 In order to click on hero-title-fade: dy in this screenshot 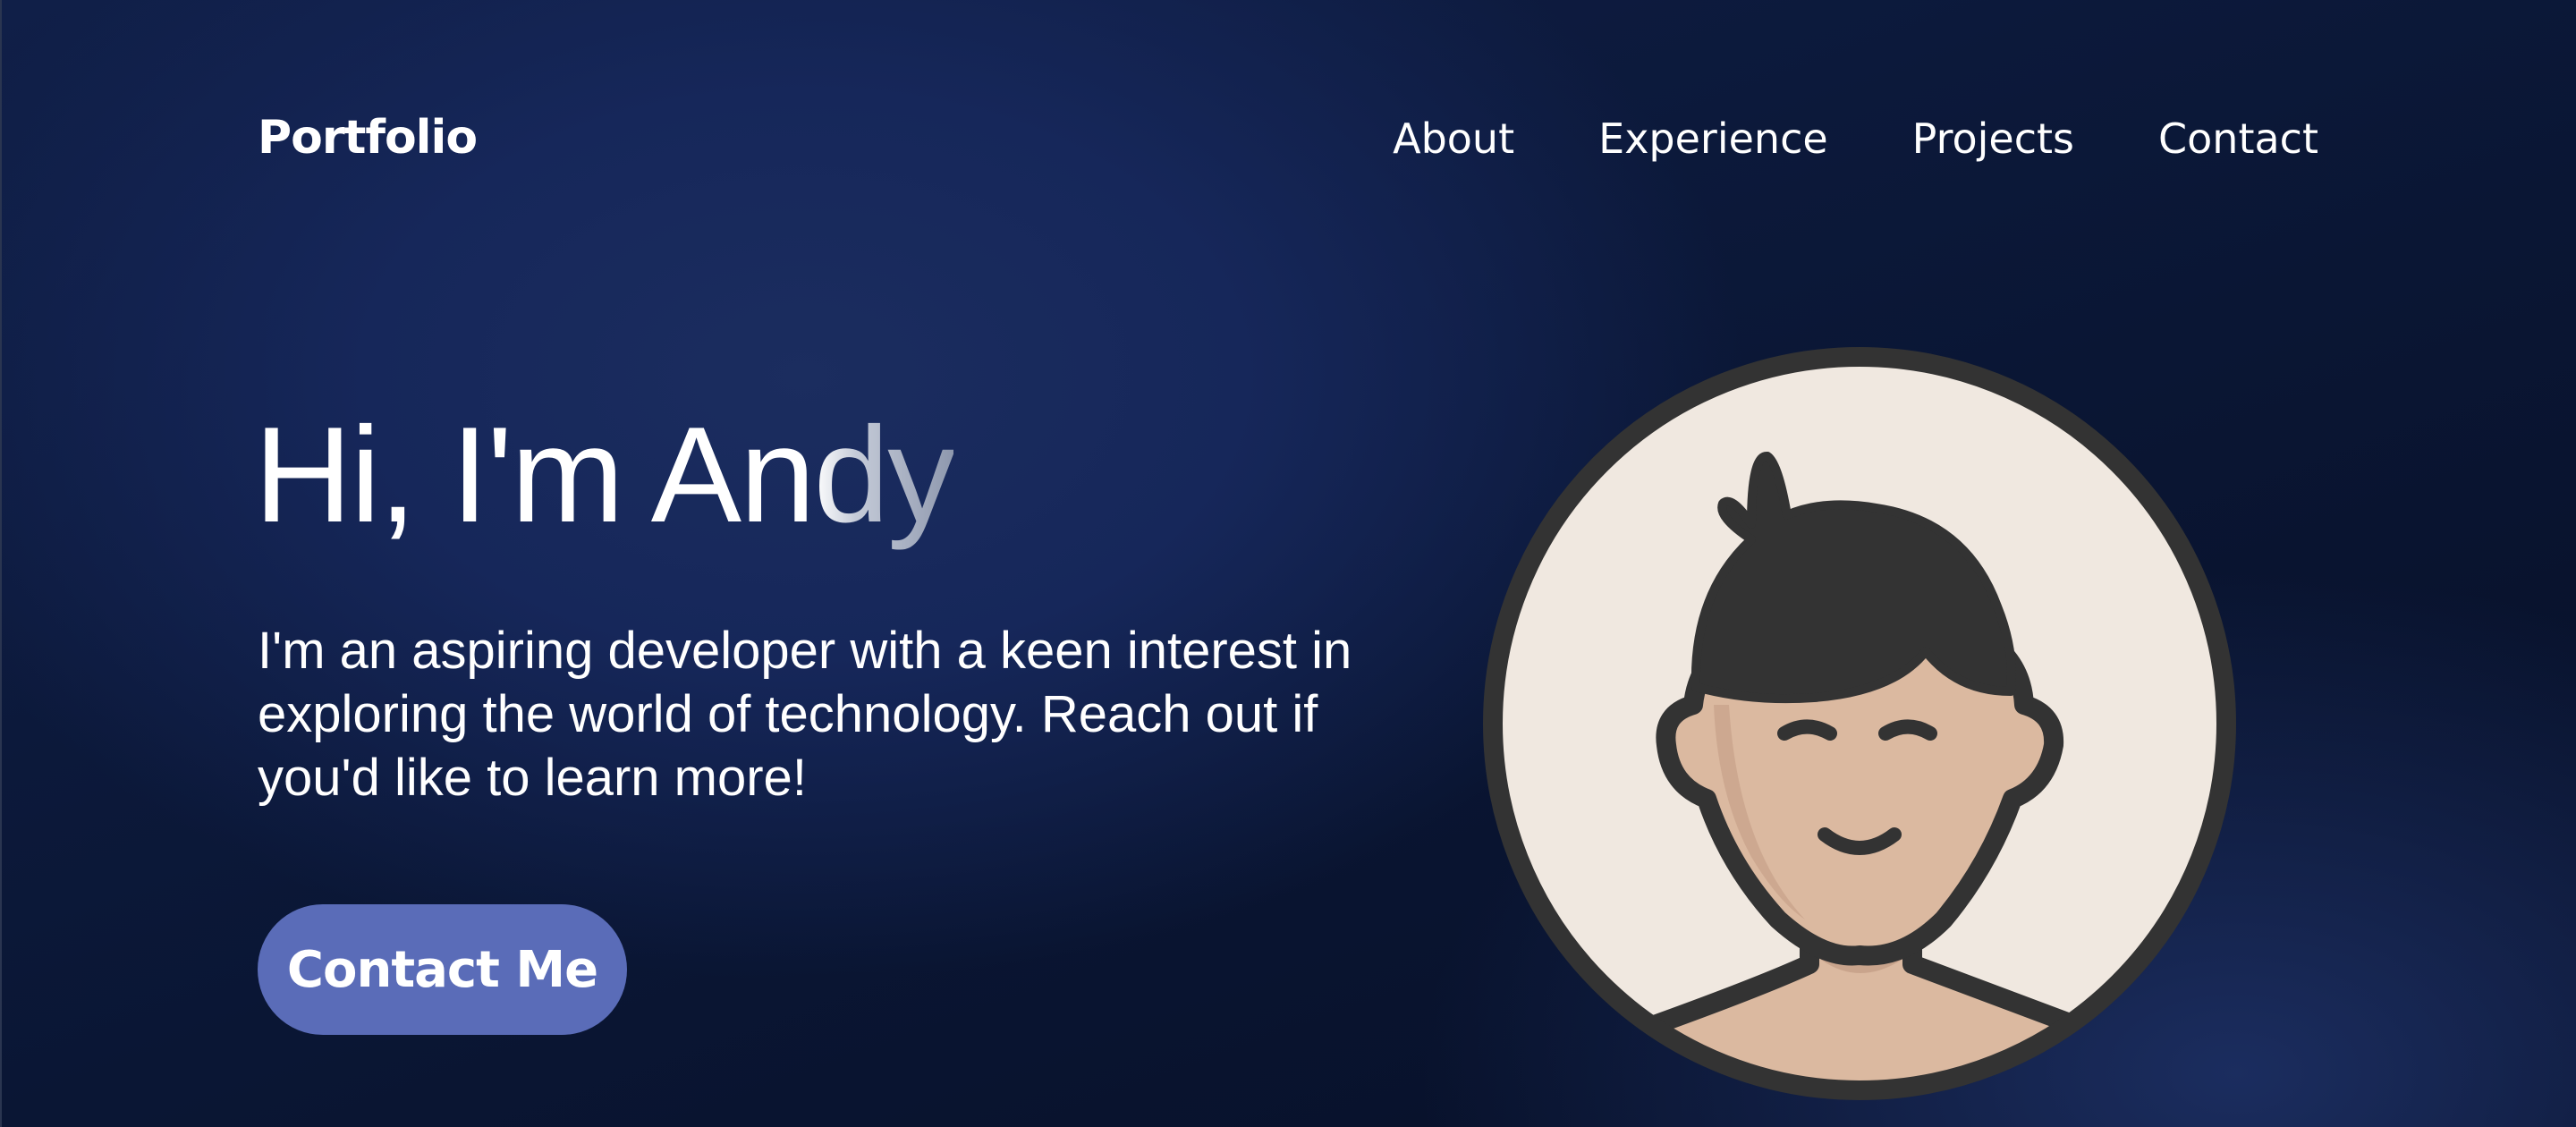, I will do `click(884, 475)`.